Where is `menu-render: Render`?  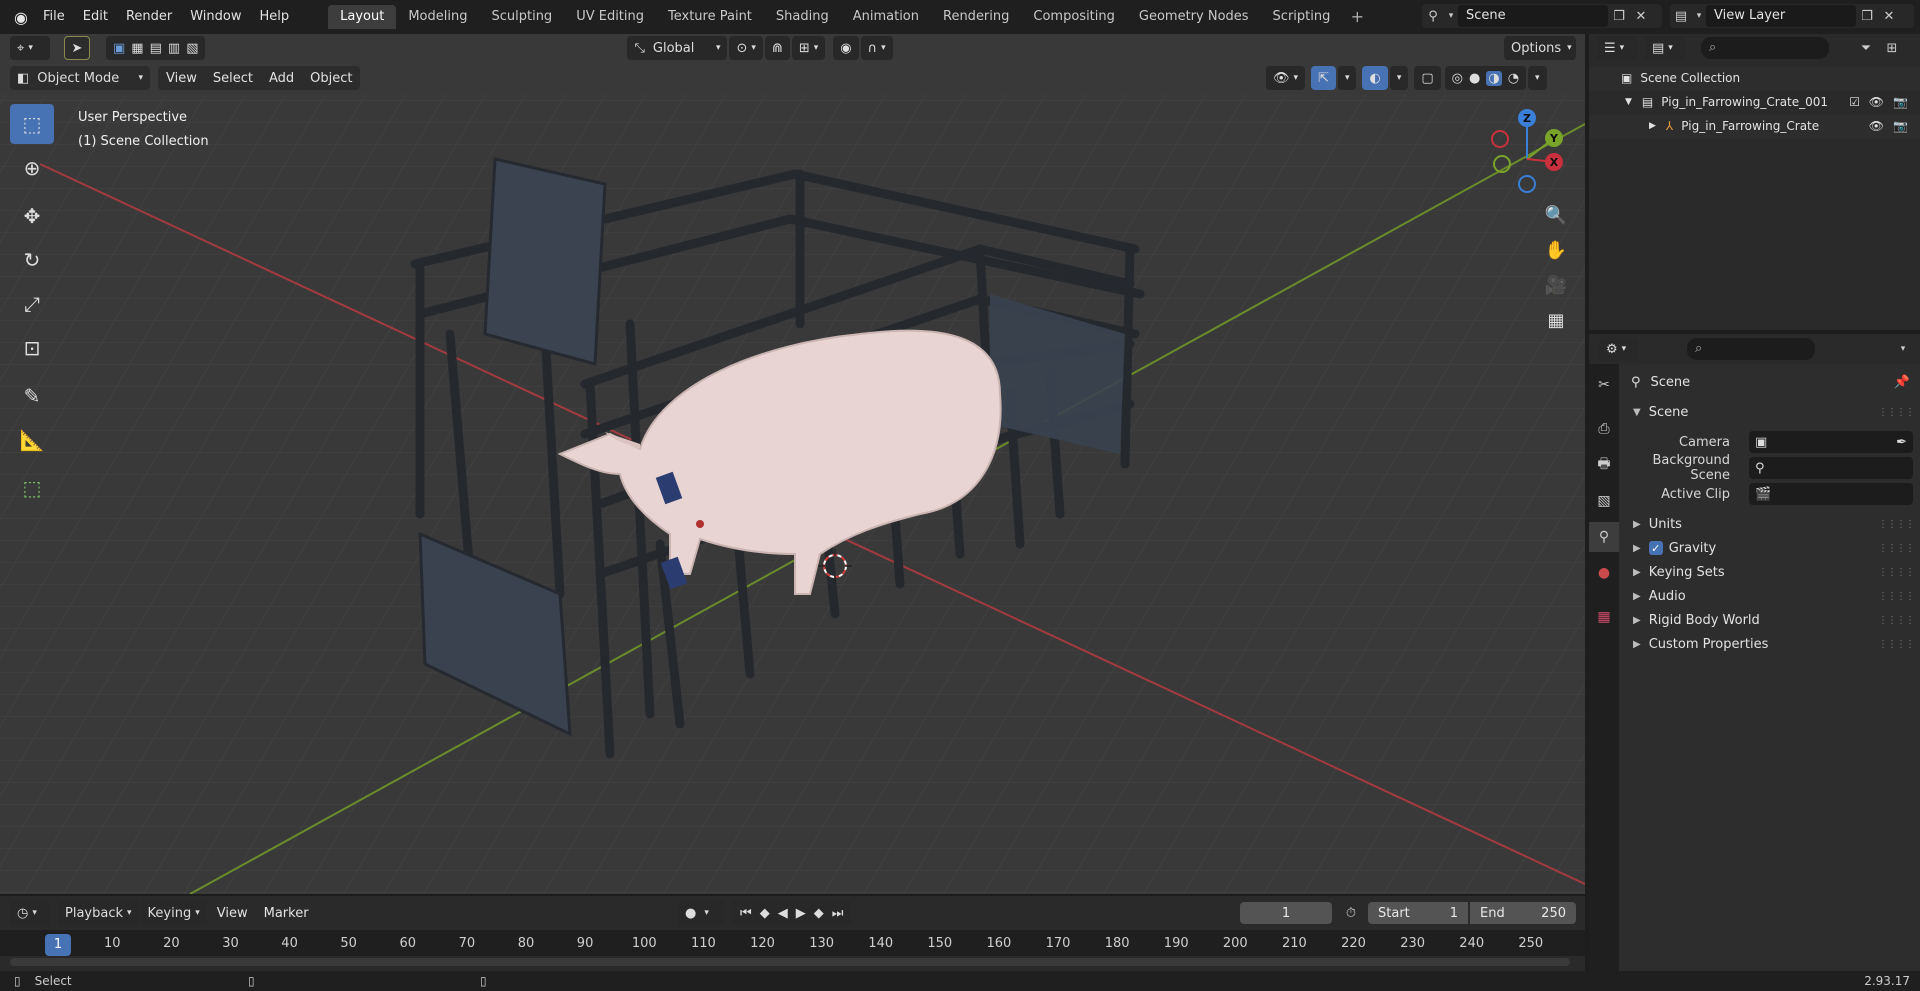
menu-render: Render is located at coordinates (149, 17).